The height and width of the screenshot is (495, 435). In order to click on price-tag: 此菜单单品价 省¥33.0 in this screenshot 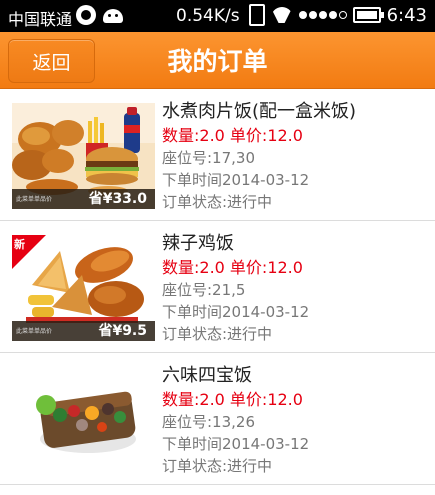, I will do `click(83, 199)`.